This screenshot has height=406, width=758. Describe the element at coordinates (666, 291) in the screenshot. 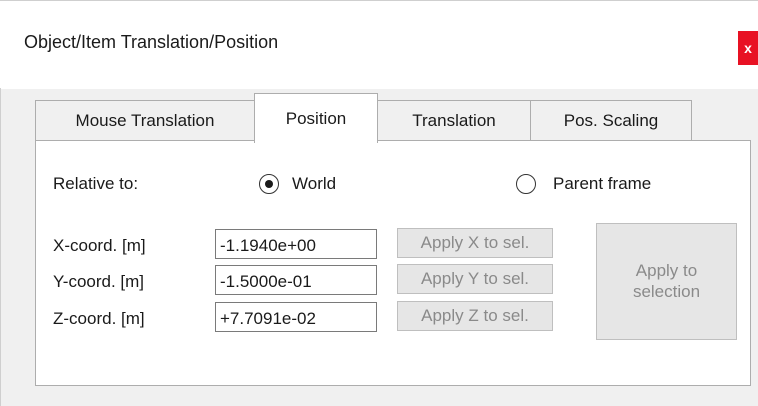

I see `apply-to-selection-line2: selection` at that location.